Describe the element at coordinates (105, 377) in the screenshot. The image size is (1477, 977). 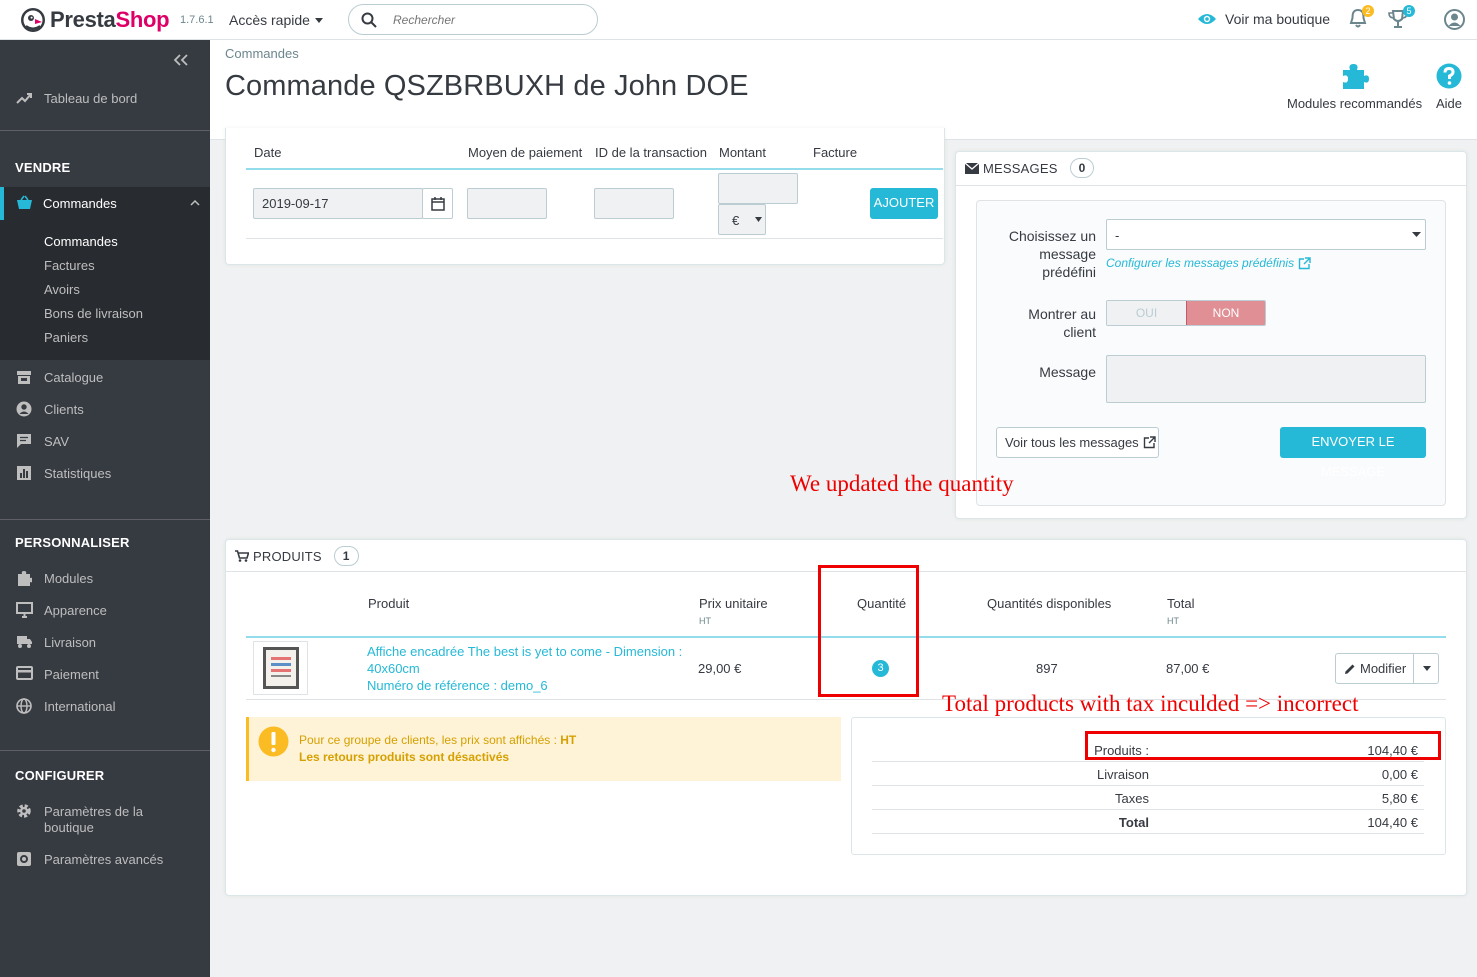
I see `sidebar-item-catalog: Catalogue` at that location.